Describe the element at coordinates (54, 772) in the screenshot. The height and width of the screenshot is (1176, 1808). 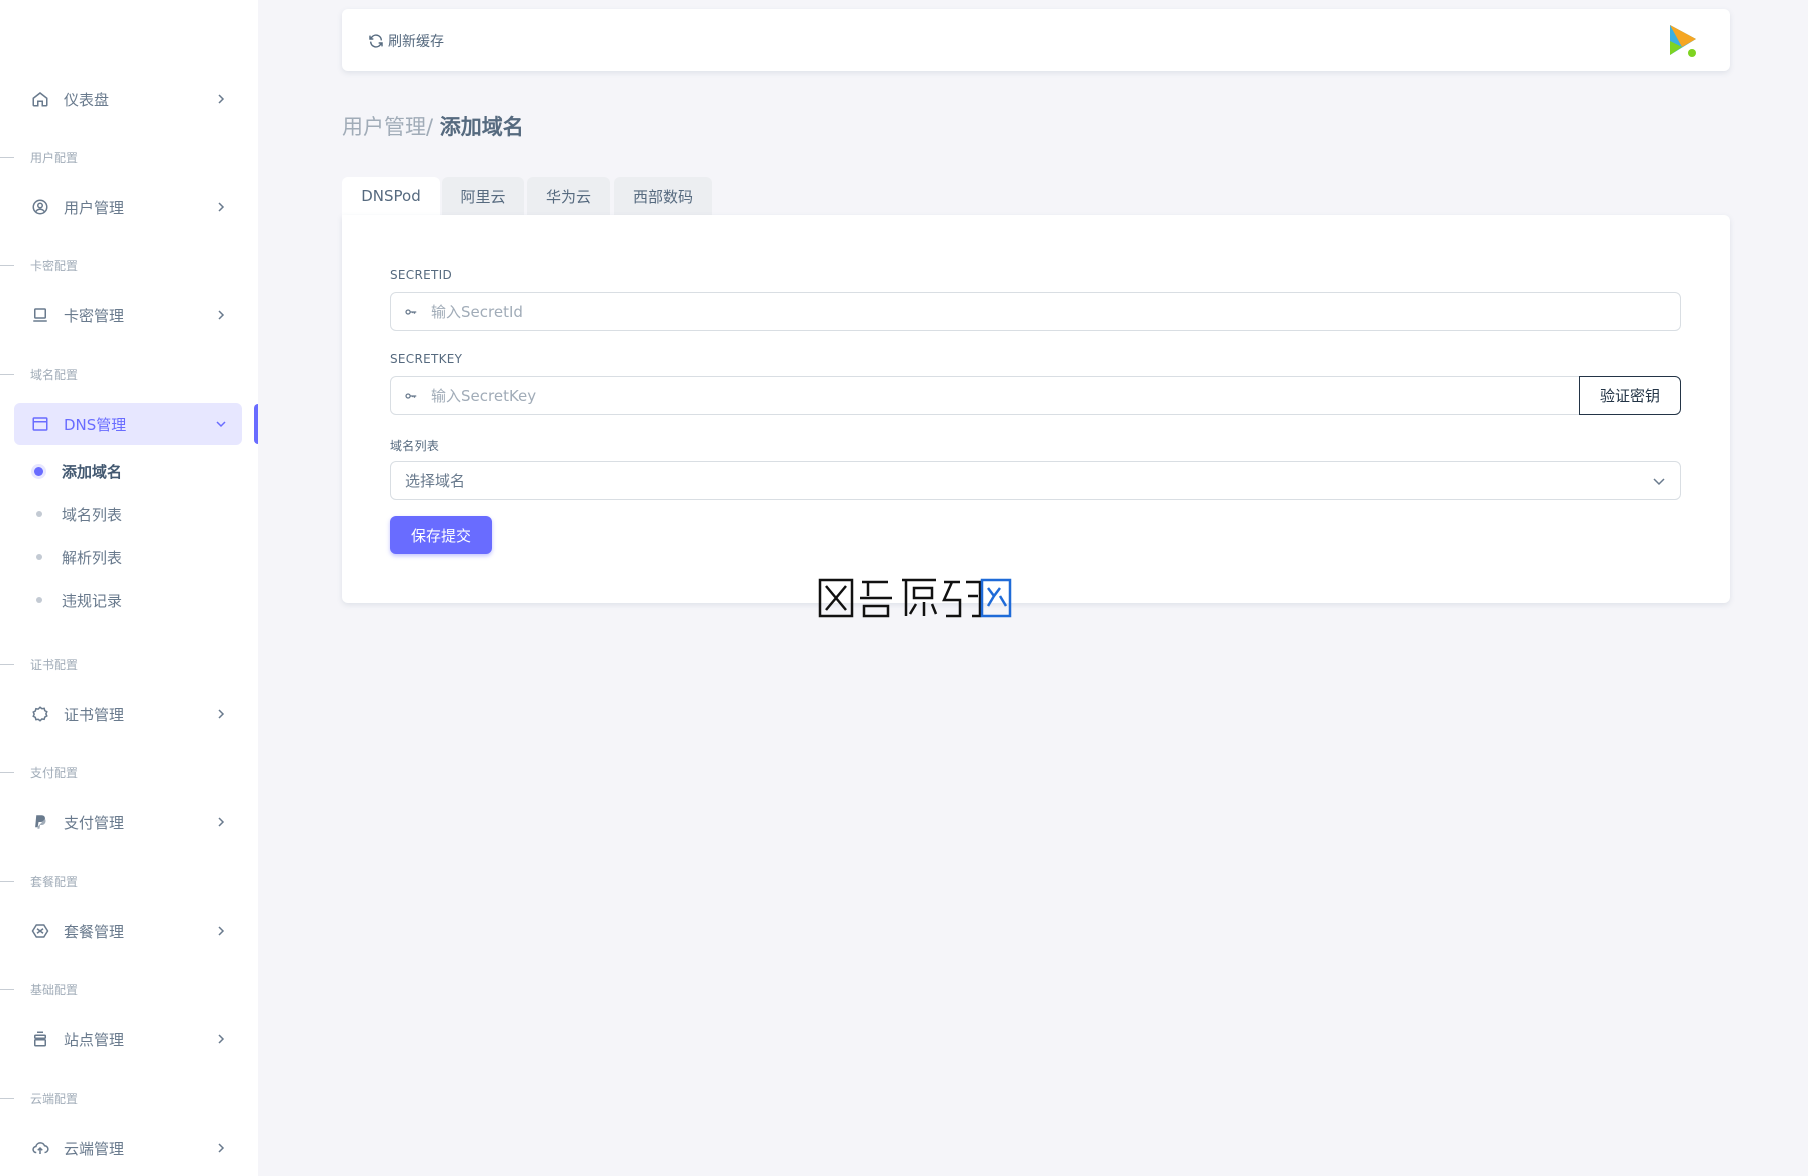
I see `section-label: 支付配置` at that location.